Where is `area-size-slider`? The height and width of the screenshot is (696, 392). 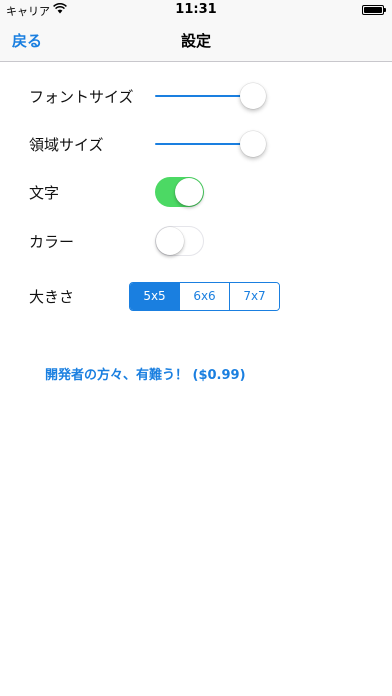 area-size-slider is located at coordinates (215, 144).